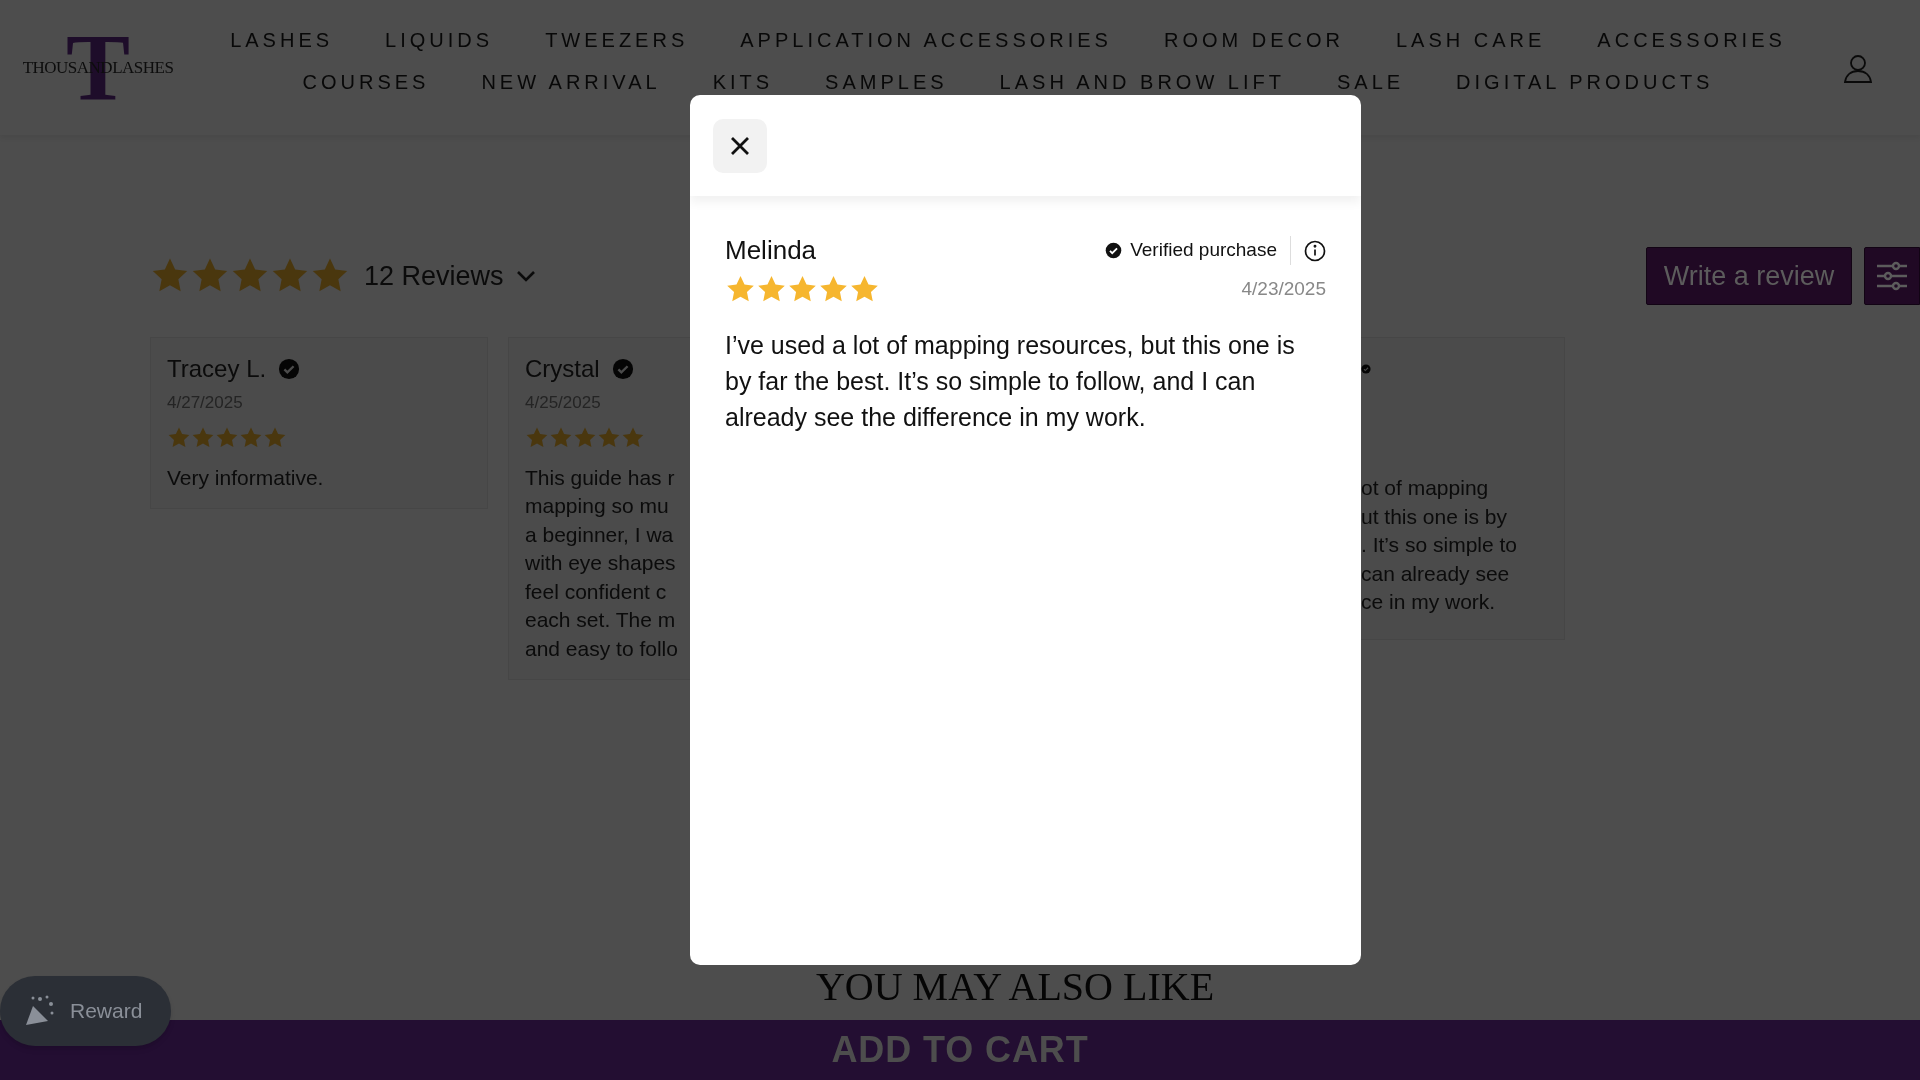 Image resolution: width=1920 pixels, height=1080 pixels. What do you see at coordinates (562, 369) in the screenshot?
I see `reviewer-name: Crystal` at bounding box center [562, 369].